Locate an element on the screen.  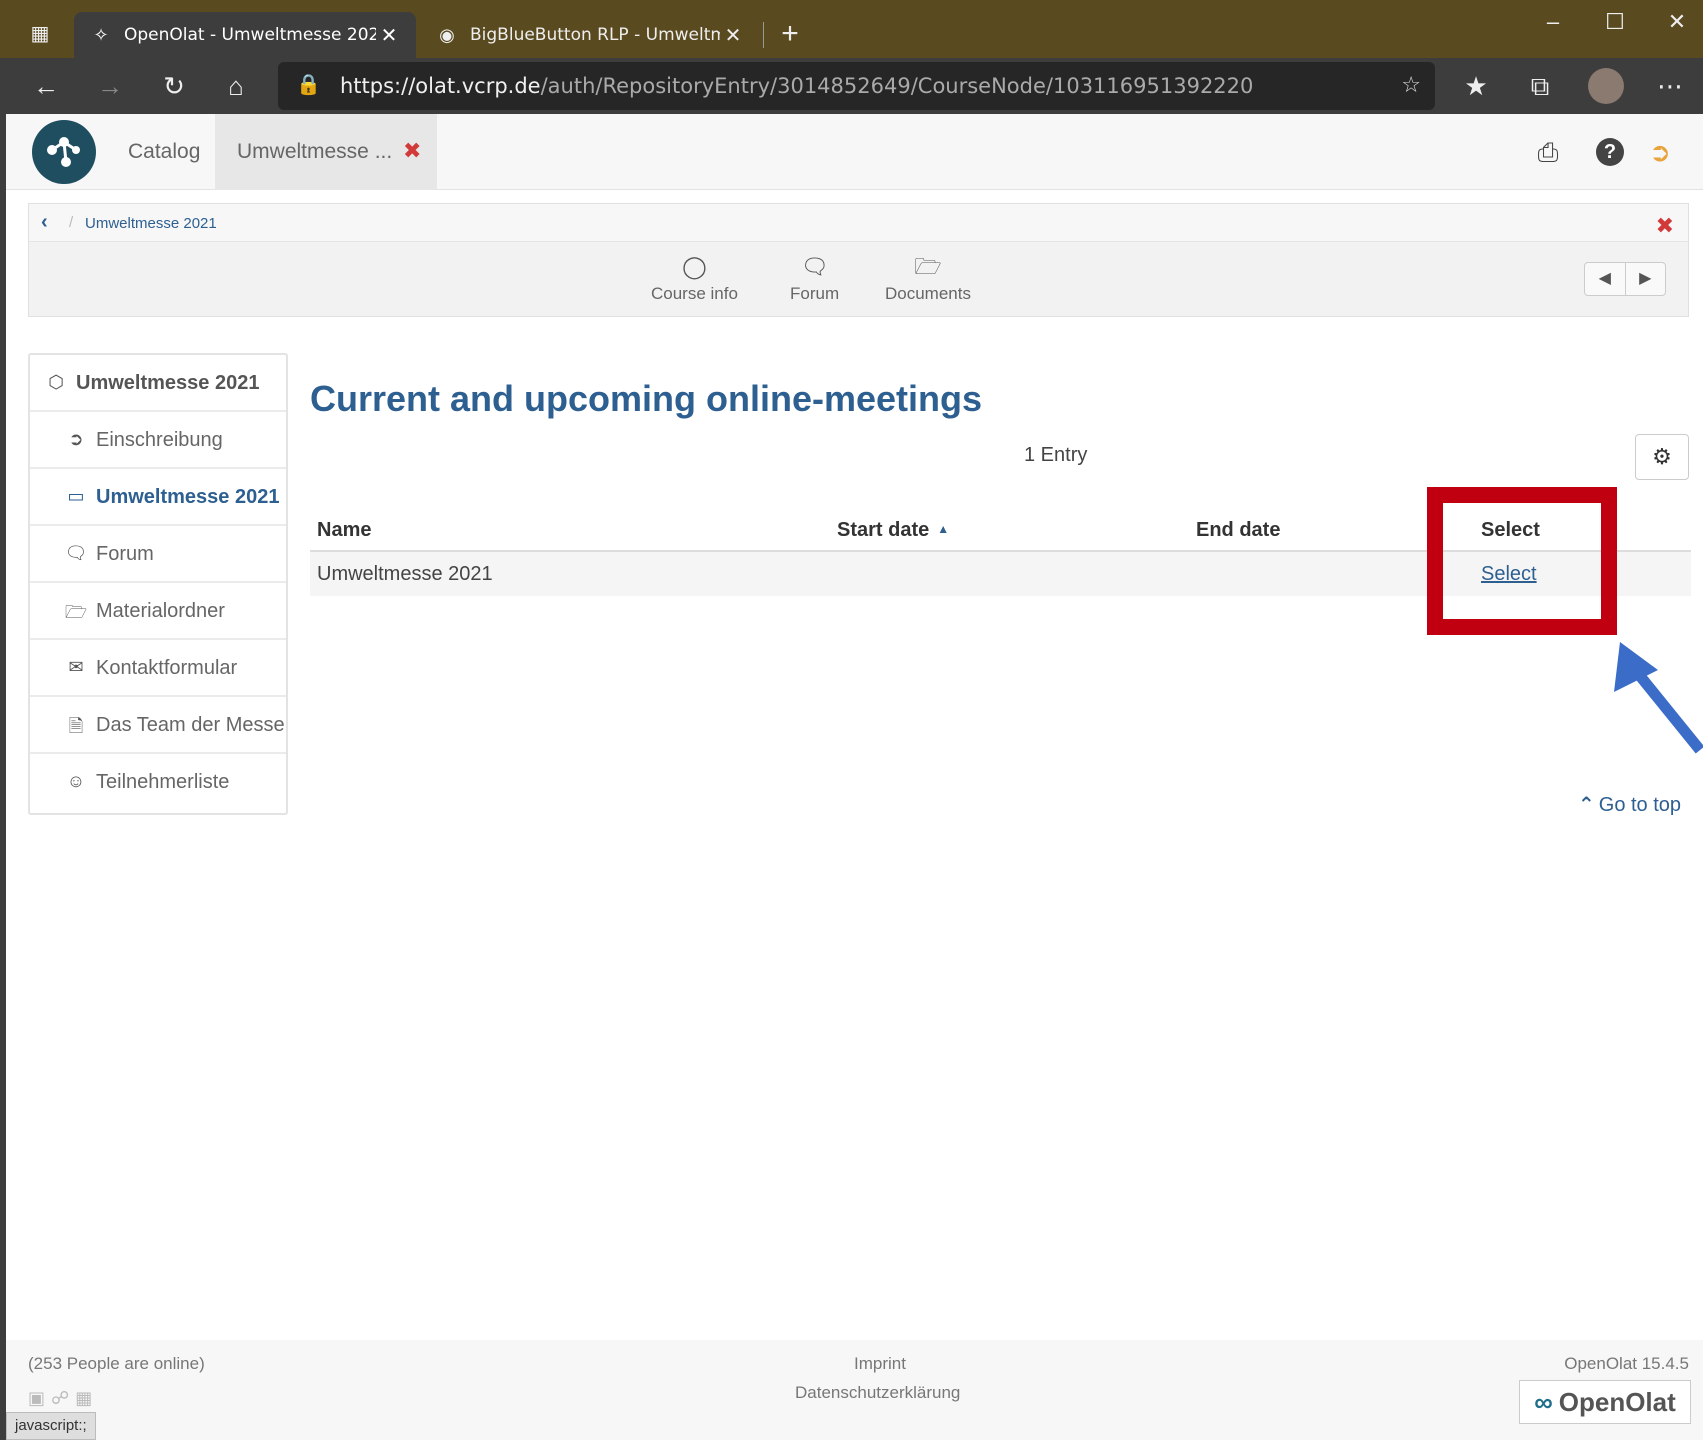
entry-count: 1 Entry is located at coordinates (1056, 455).